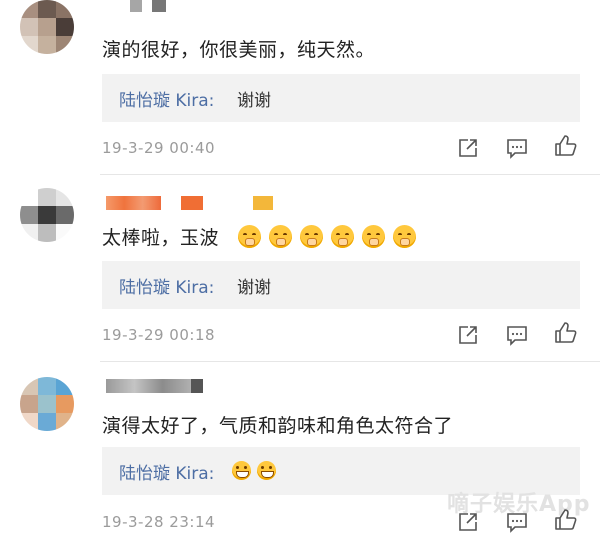  I want to click on comment-text: 演得太好了，气质和韵味和角色太符合了, so click(278, 426).